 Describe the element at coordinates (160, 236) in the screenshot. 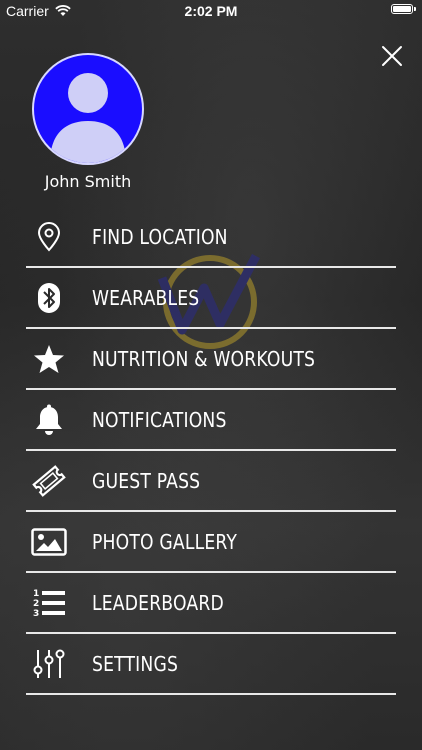

I see `menu-item-label: FIND LOCATION` at that location.